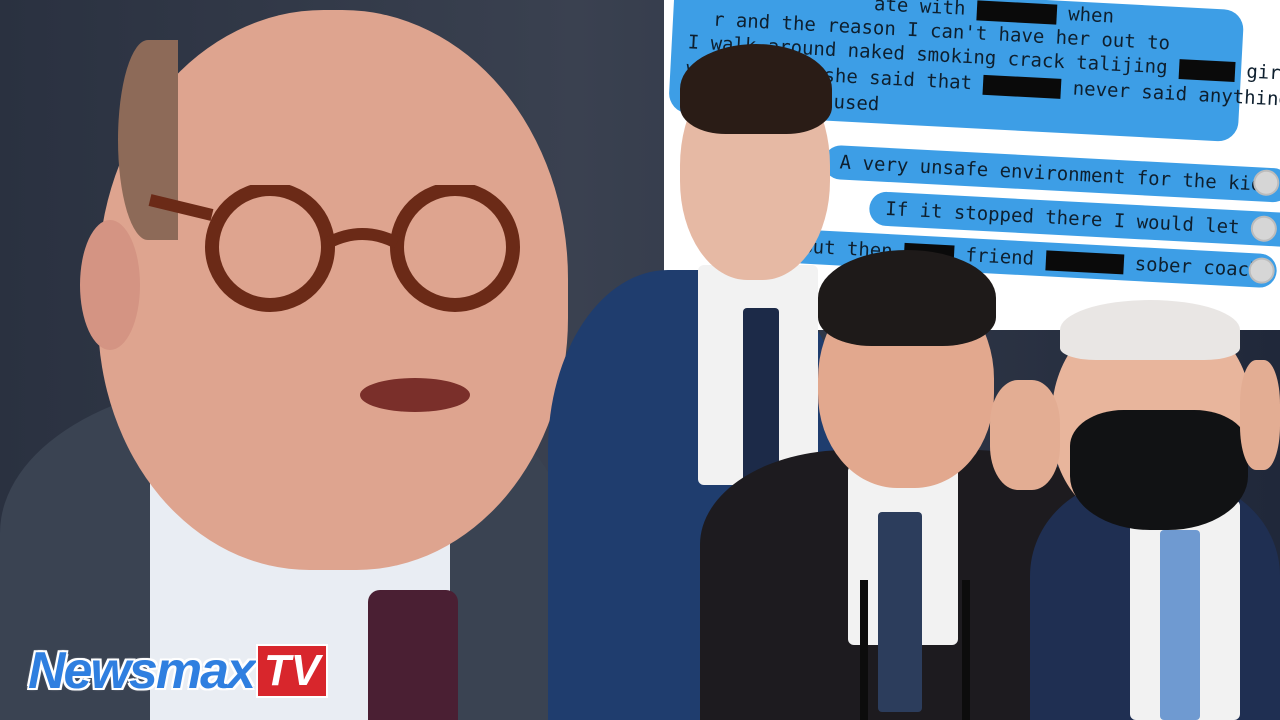  I want to click on face-mask-icon, so click(1159, 470).